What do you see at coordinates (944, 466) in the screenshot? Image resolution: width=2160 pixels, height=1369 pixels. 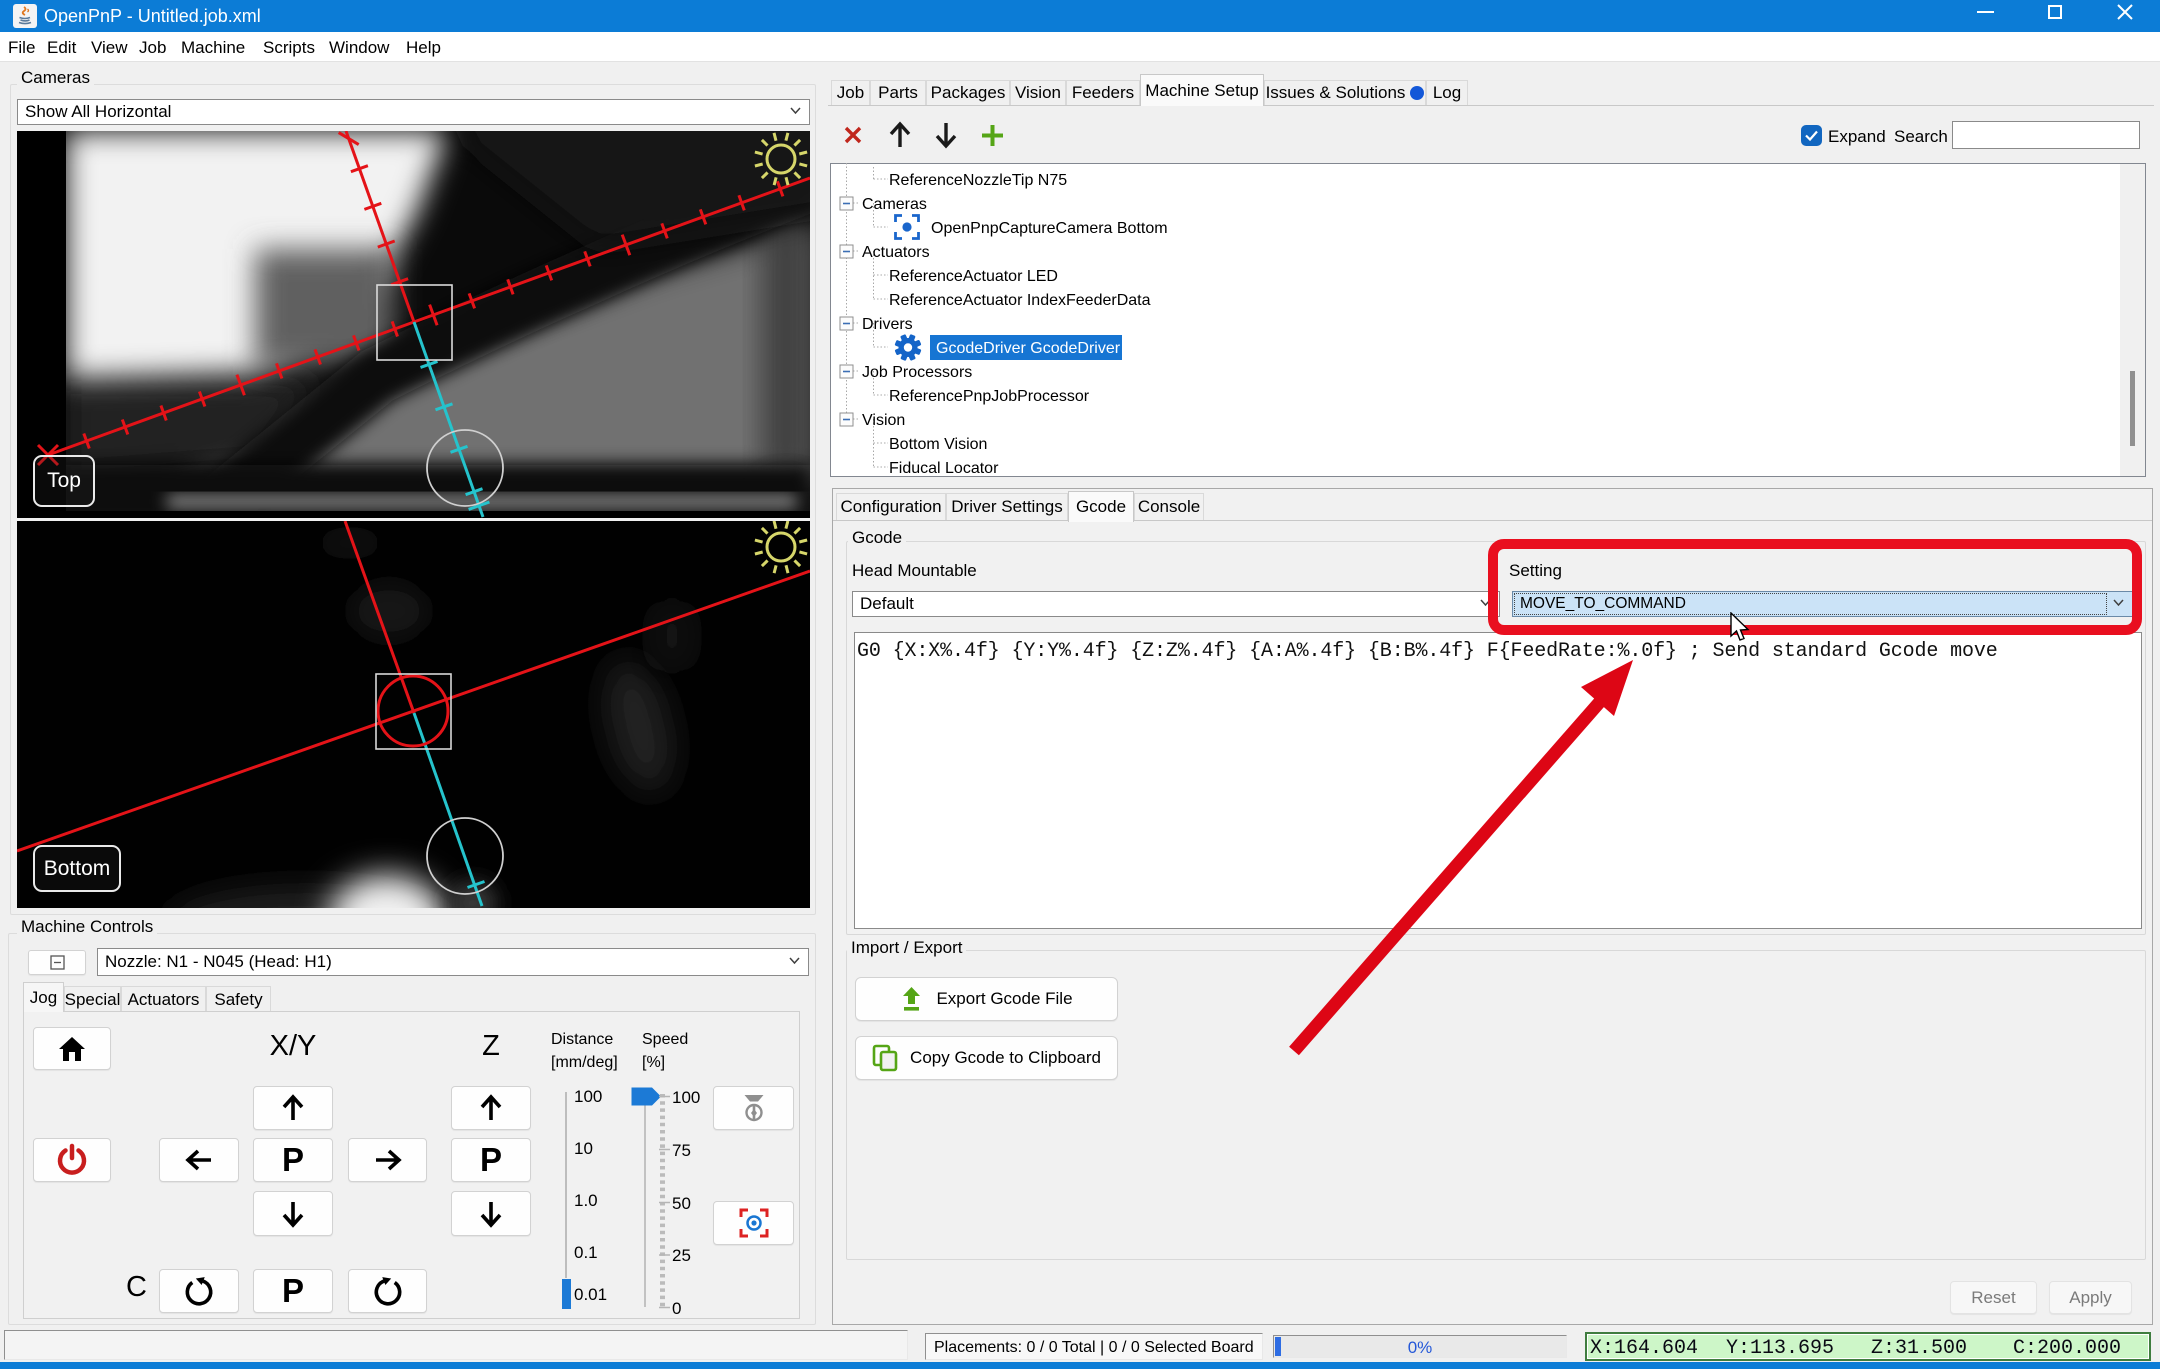 I see `svg-text: Fiducal Locator` at bounding box center [944, 466].